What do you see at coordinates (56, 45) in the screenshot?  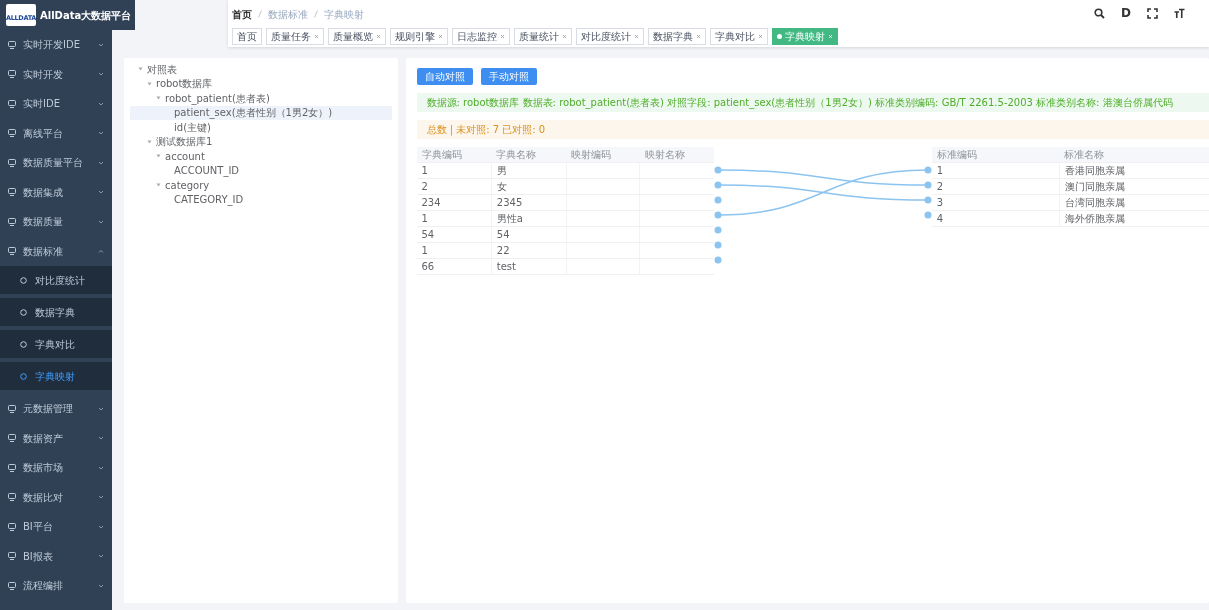 I see `sidebar-item: 实时开发IDE` at bounding box center [56, 45].